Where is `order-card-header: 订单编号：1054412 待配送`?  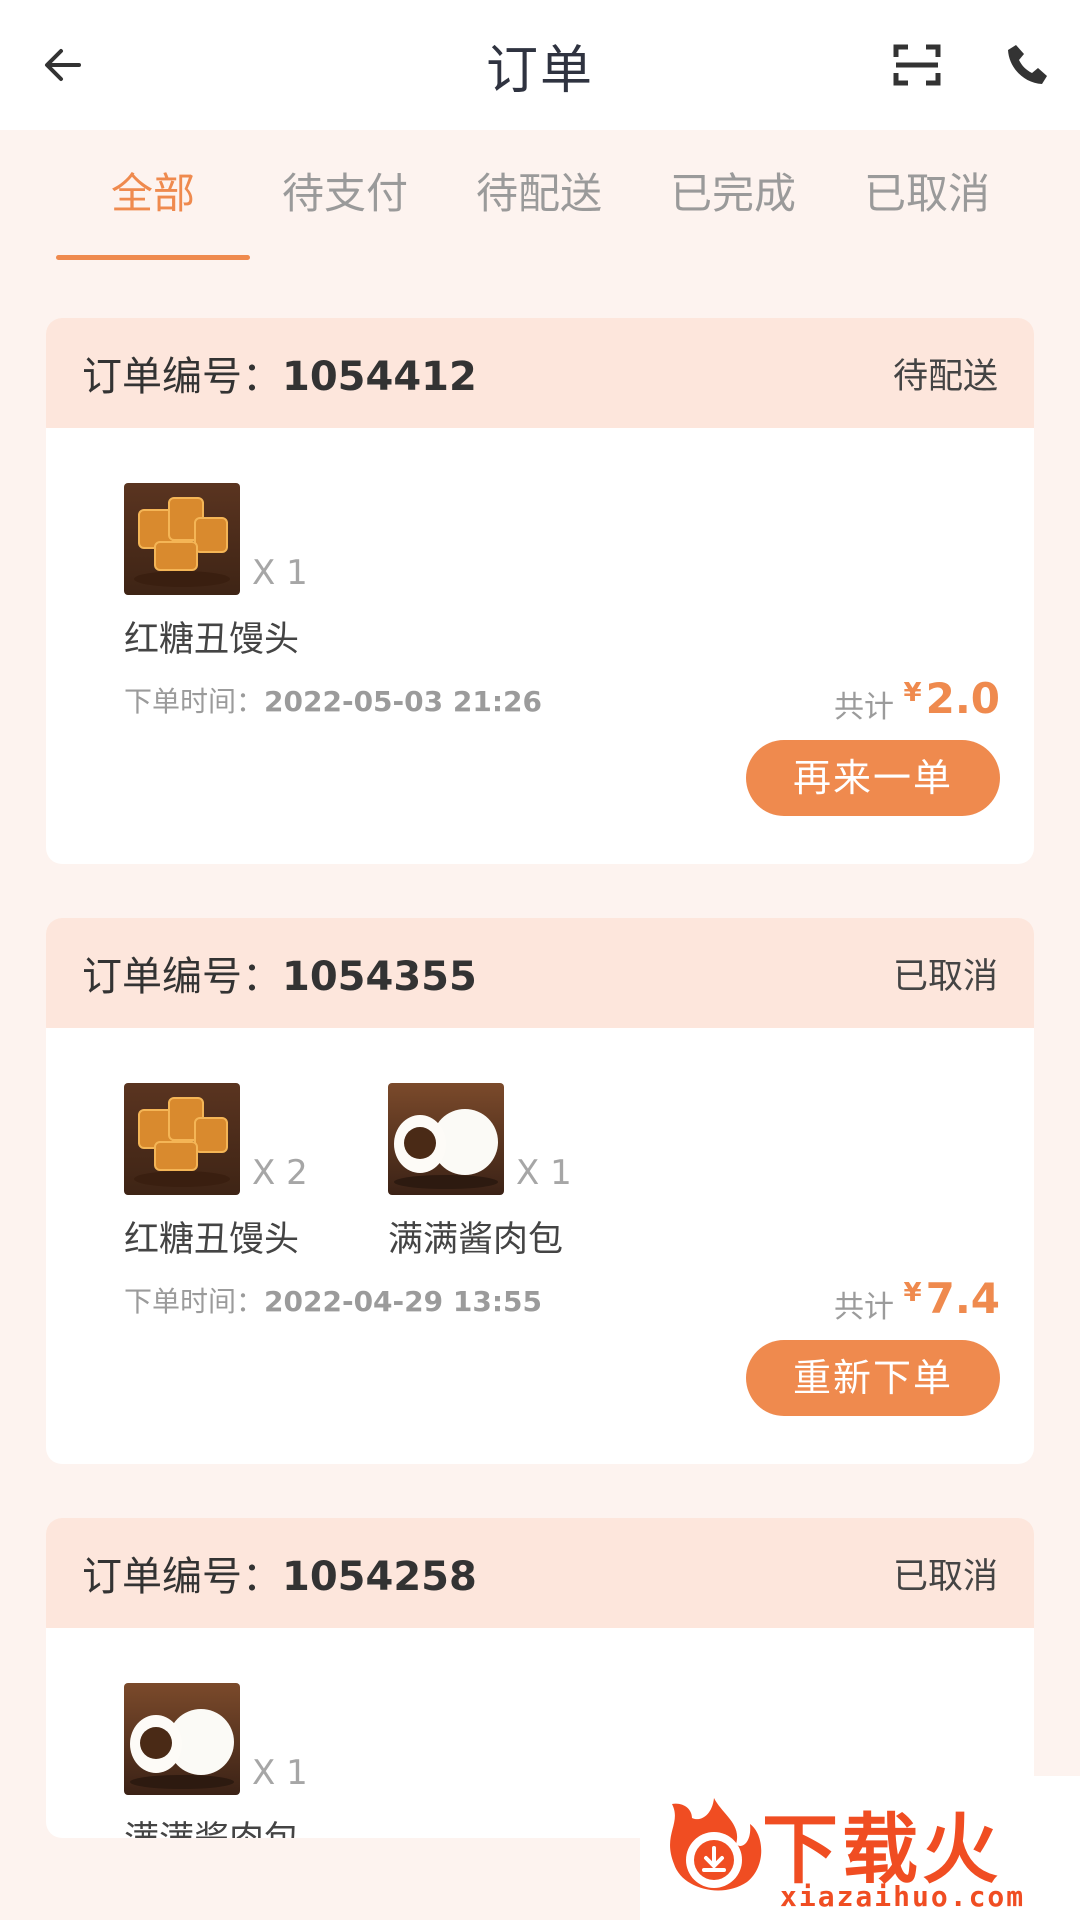
order-card-header: 订单编号：1054412 待配送 is located at coordinates (540, 373).